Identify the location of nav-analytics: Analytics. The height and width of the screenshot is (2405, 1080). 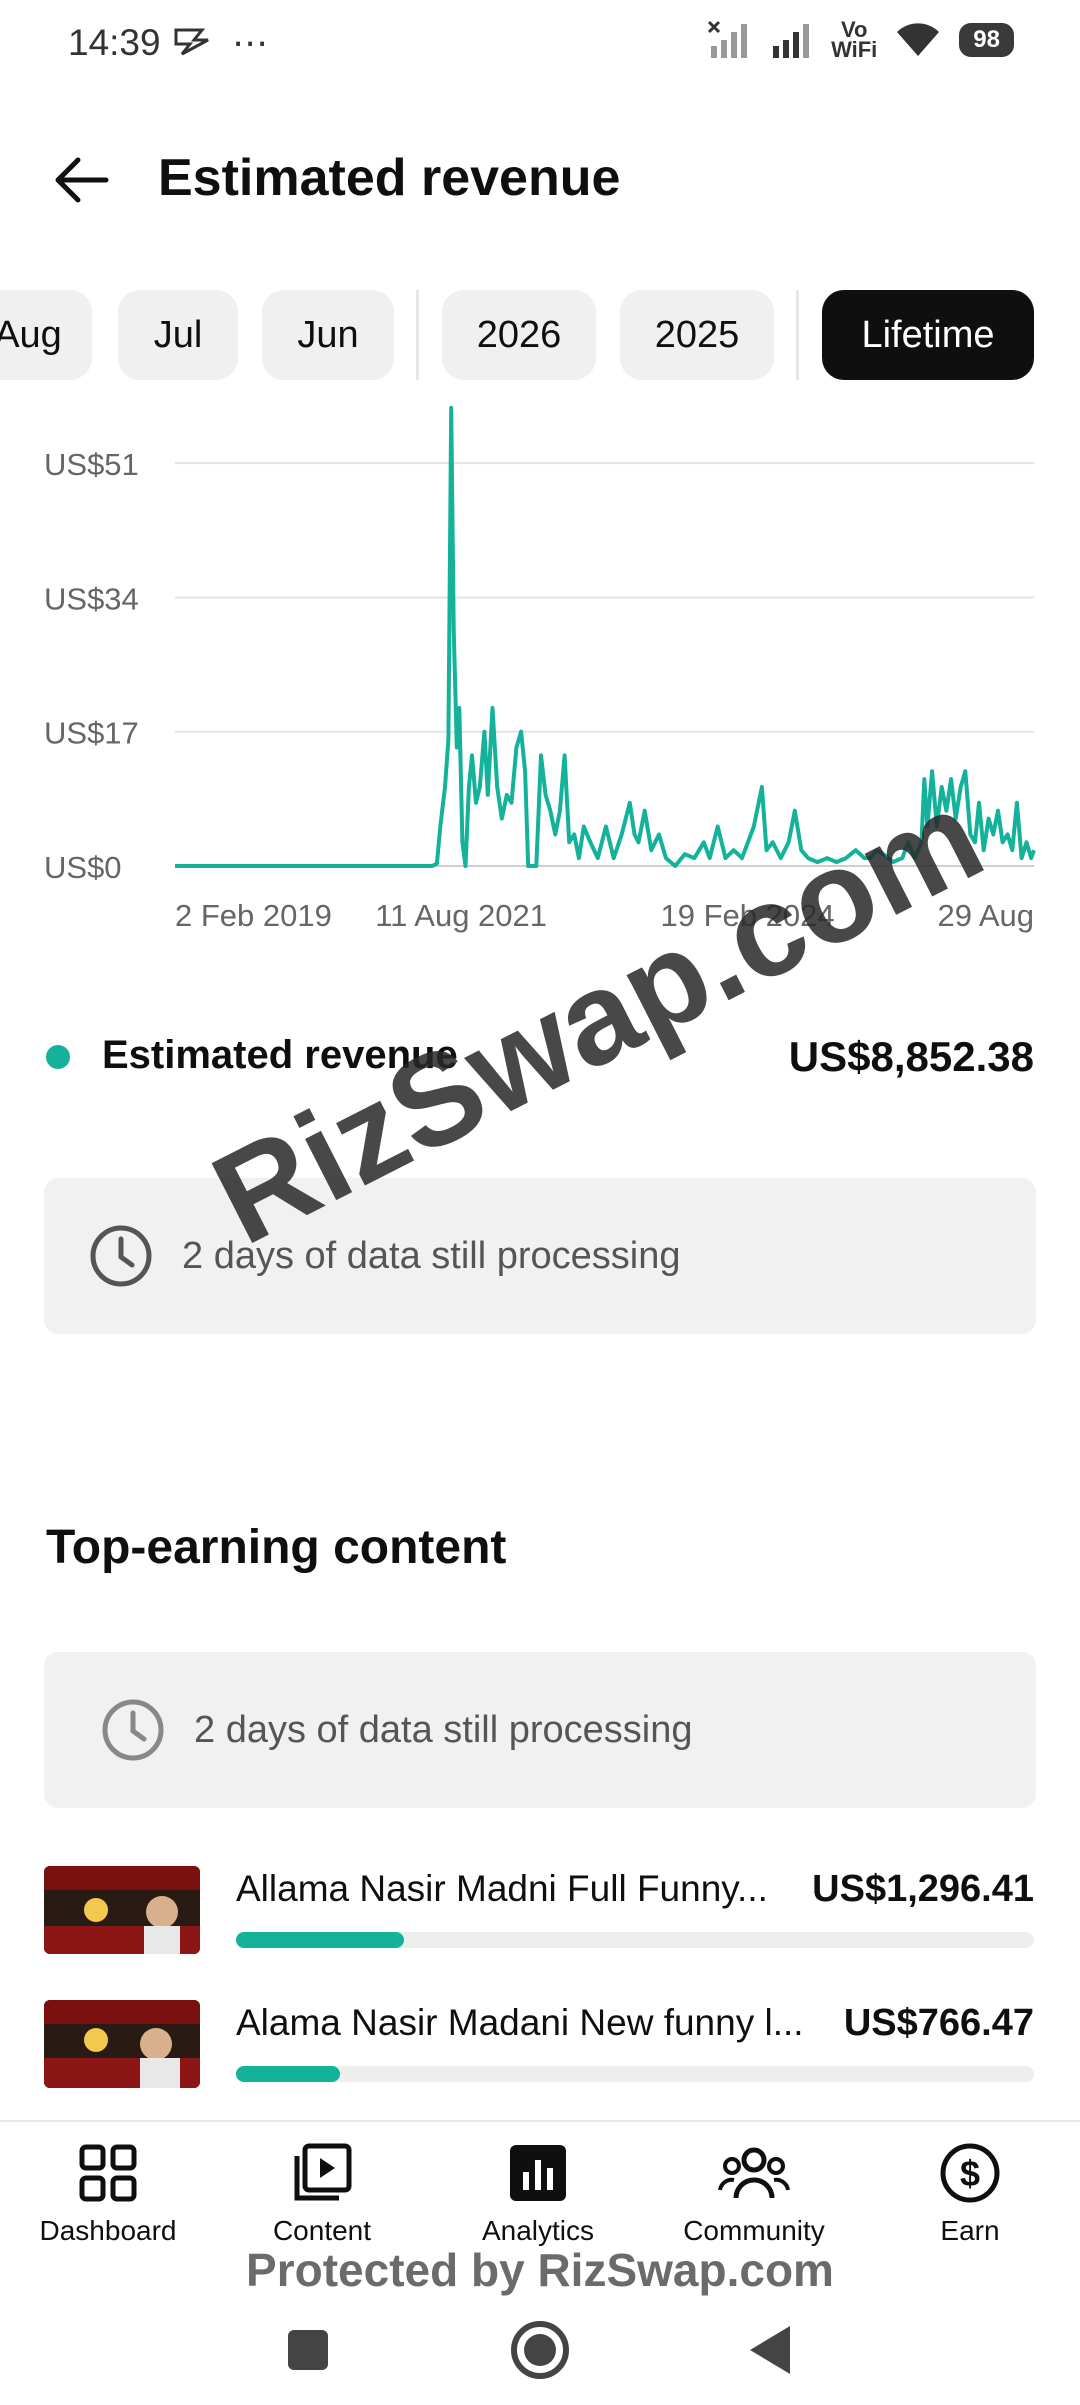
(538, 2194).